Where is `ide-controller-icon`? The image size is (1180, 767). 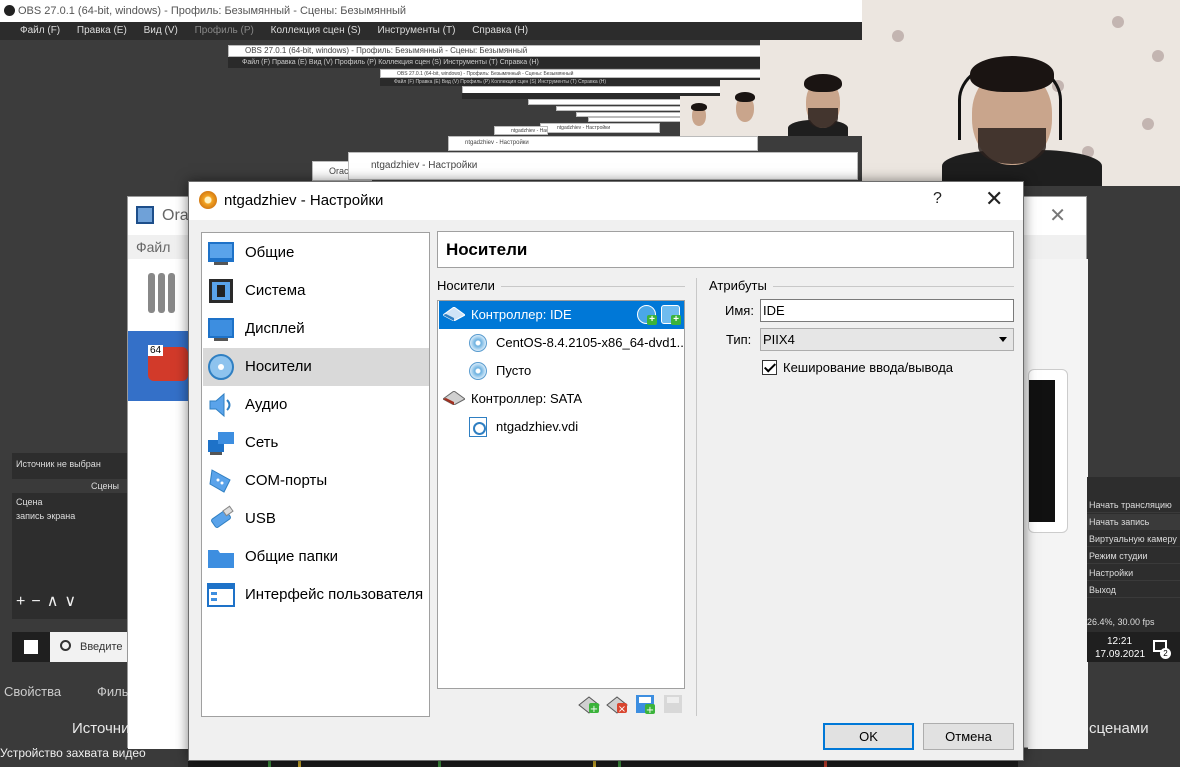
ide-controller-icon is located at coordinates (454, 314).